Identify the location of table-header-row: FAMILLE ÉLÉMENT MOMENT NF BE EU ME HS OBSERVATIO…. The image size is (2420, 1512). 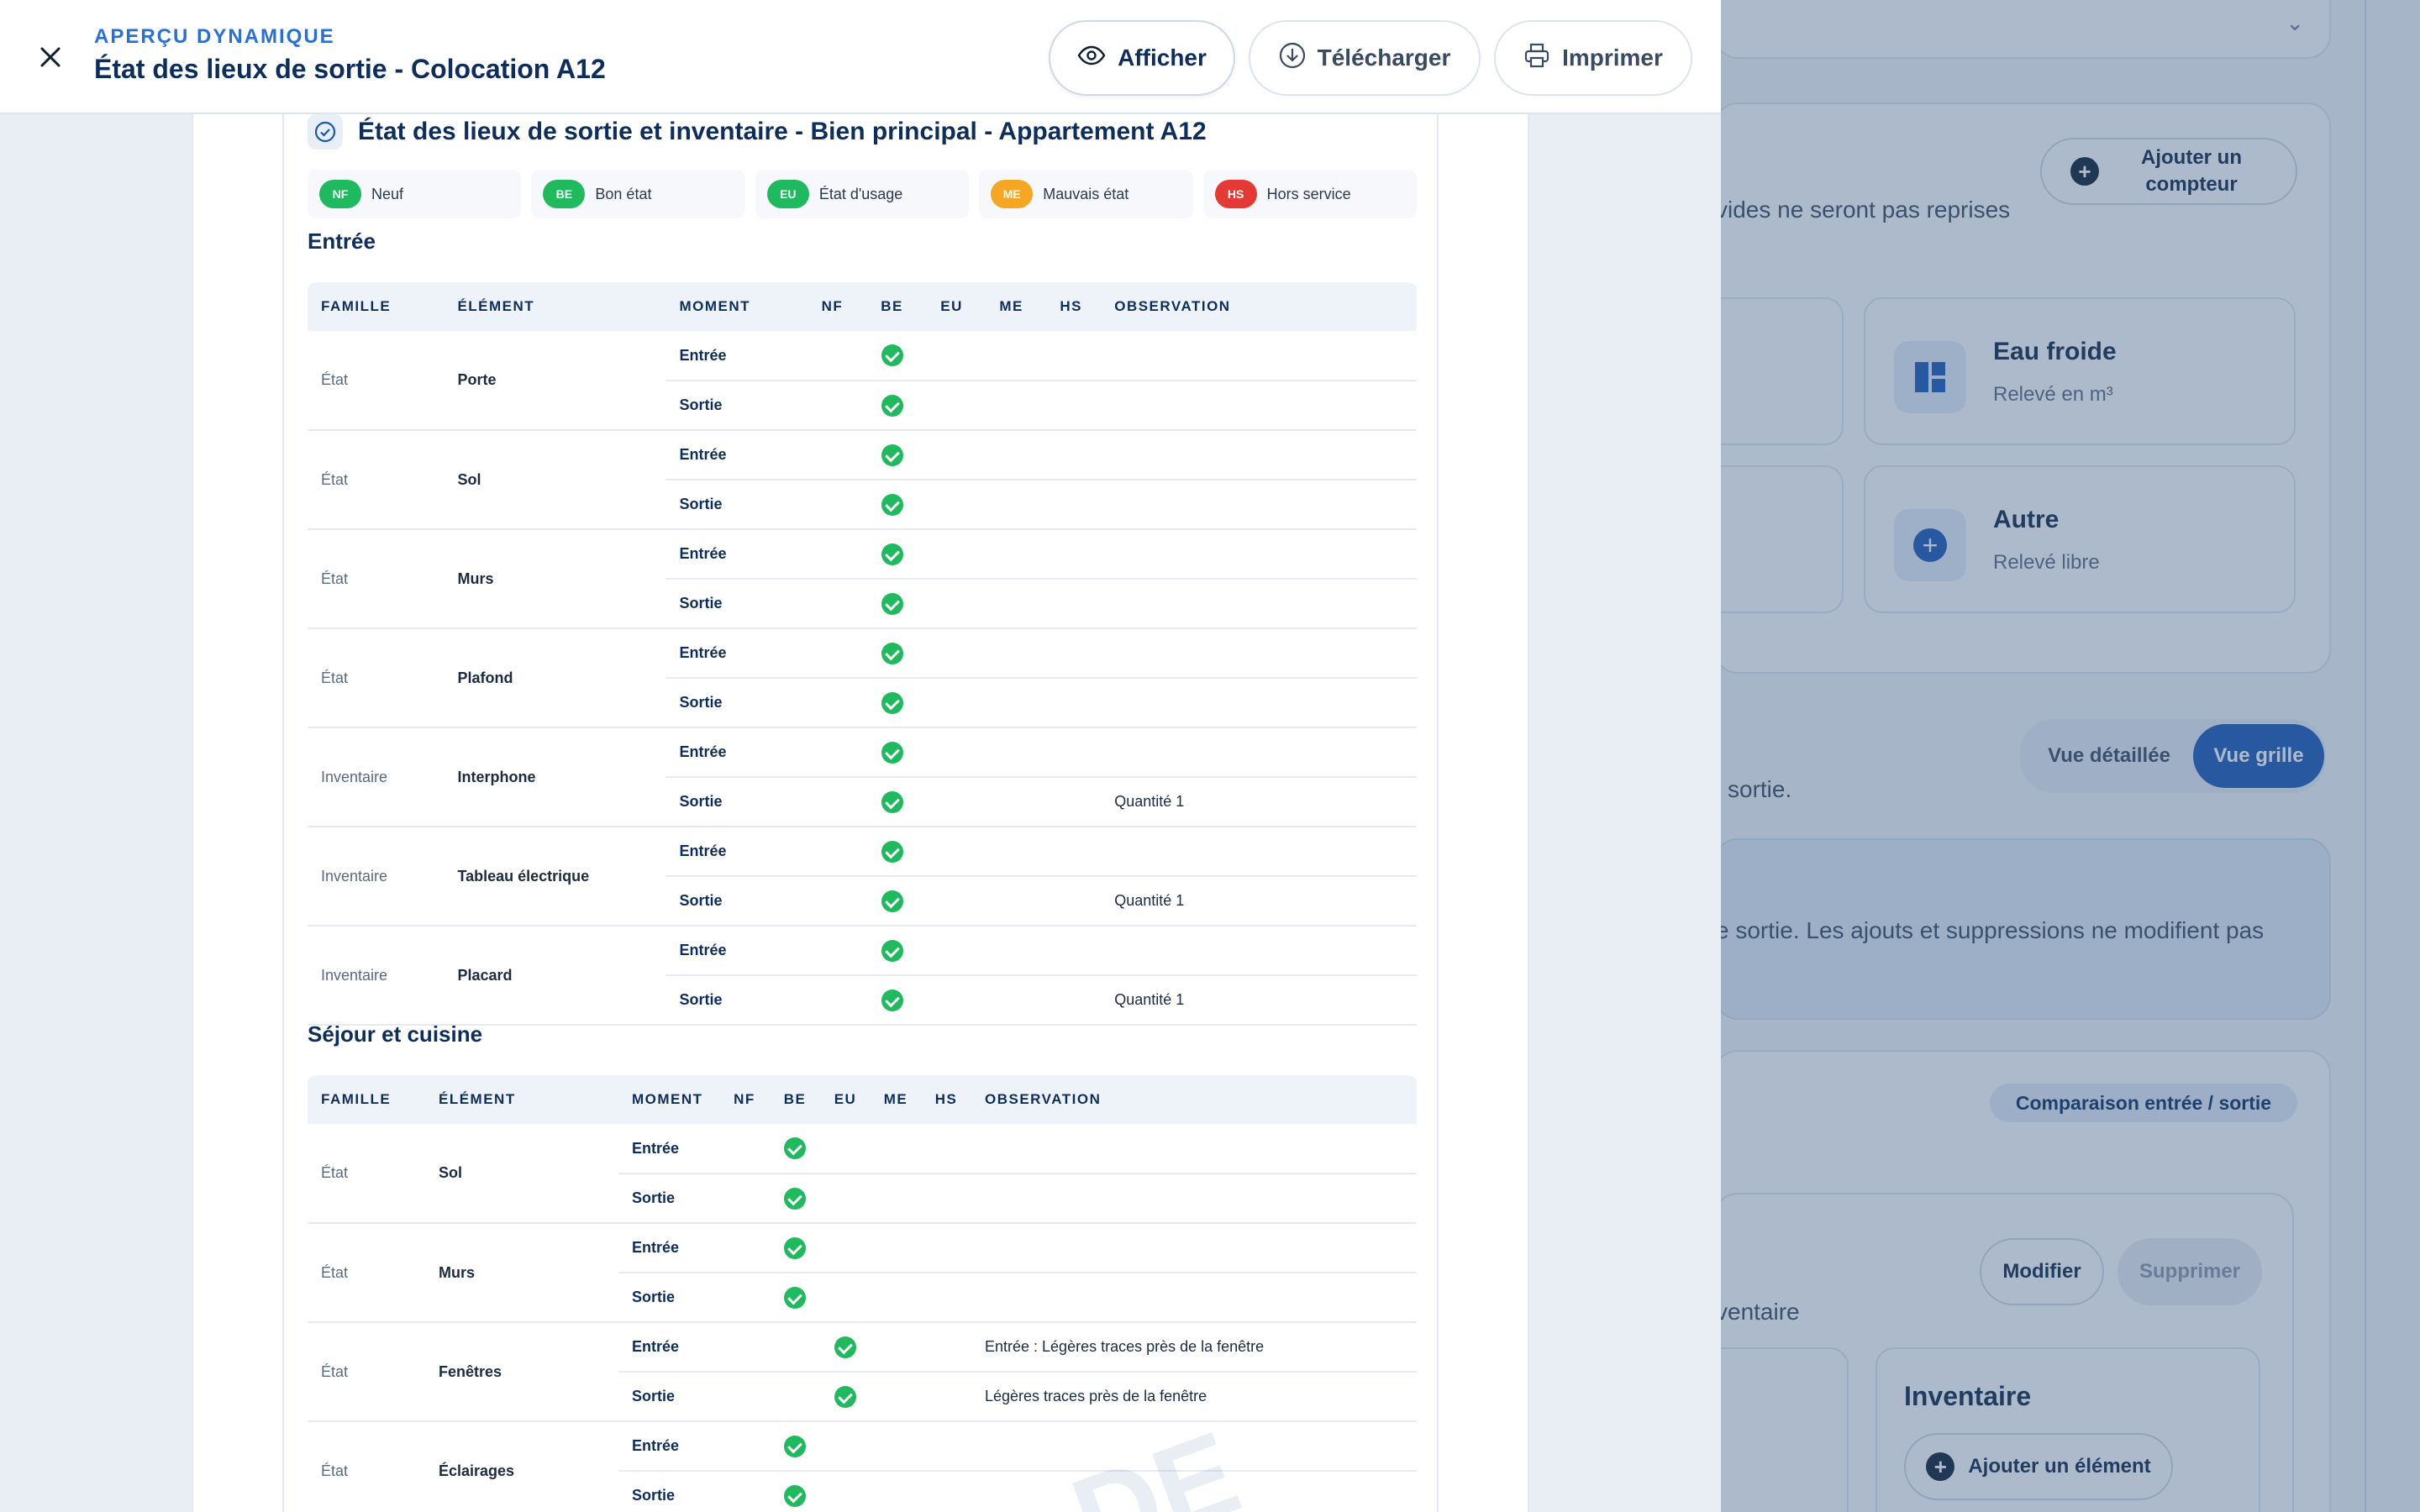
(863, 1099).